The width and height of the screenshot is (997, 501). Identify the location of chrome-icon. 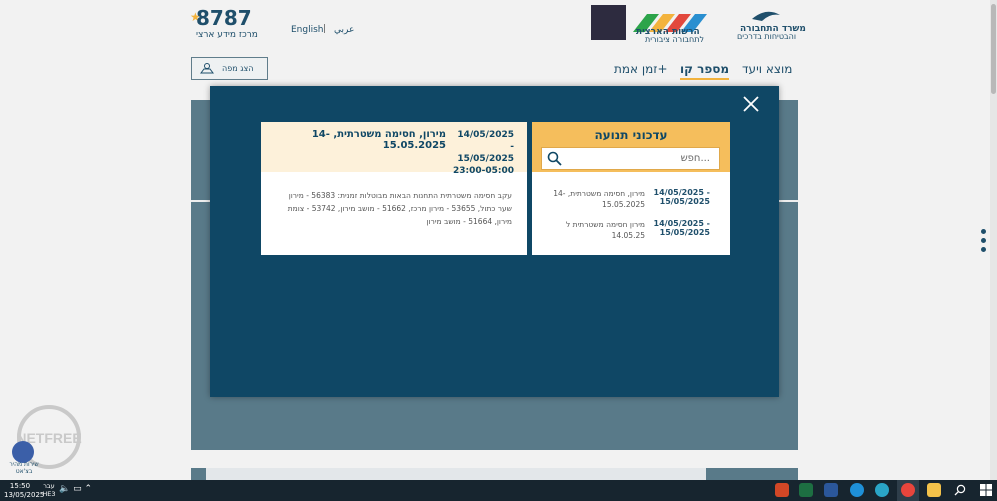
(908, 490).